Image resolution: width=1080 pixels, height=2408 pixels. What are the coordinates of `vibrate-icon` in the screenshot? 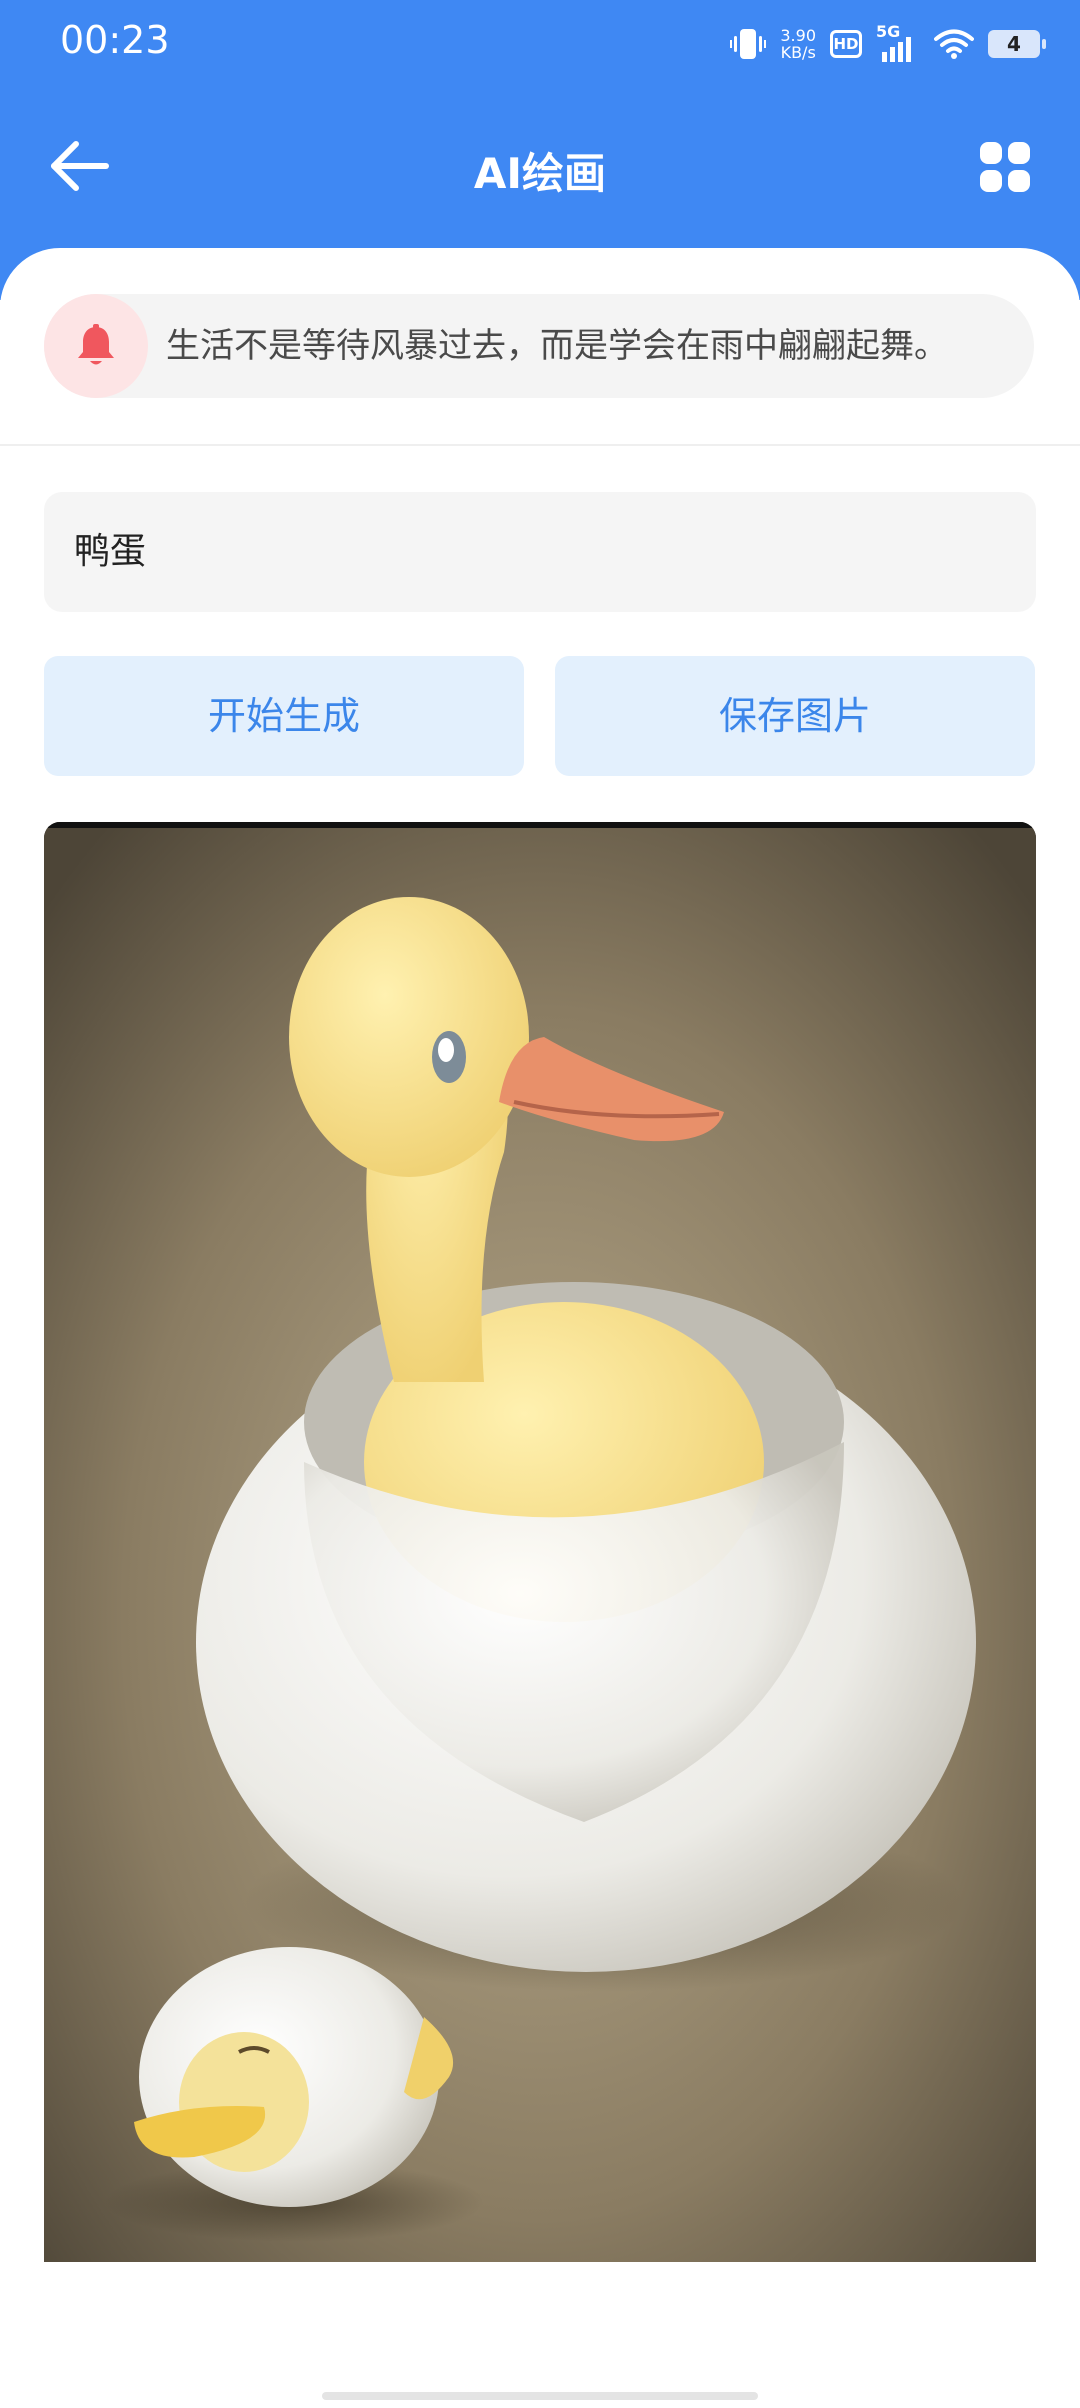 It's located at (748, 44).